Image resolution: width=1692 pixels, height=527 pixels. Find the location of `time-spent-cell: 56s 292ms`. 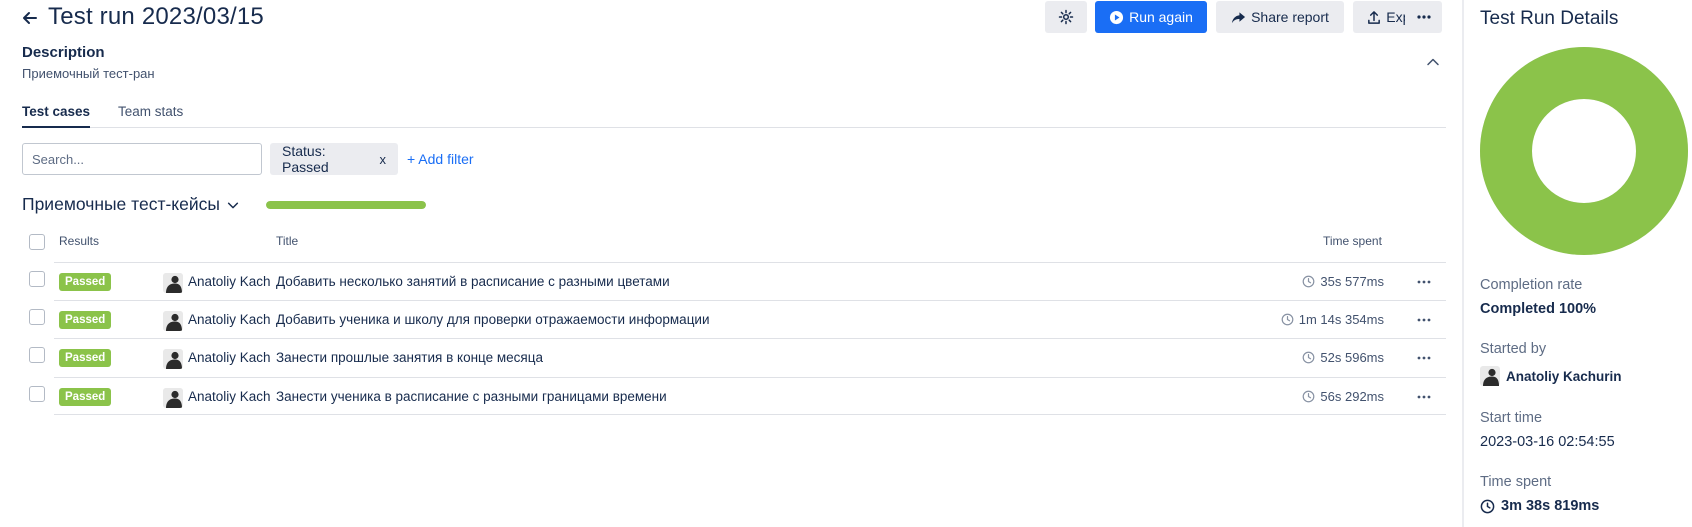

time-spent-cell: 56s 292ms is located at coordinates (1343, 396).